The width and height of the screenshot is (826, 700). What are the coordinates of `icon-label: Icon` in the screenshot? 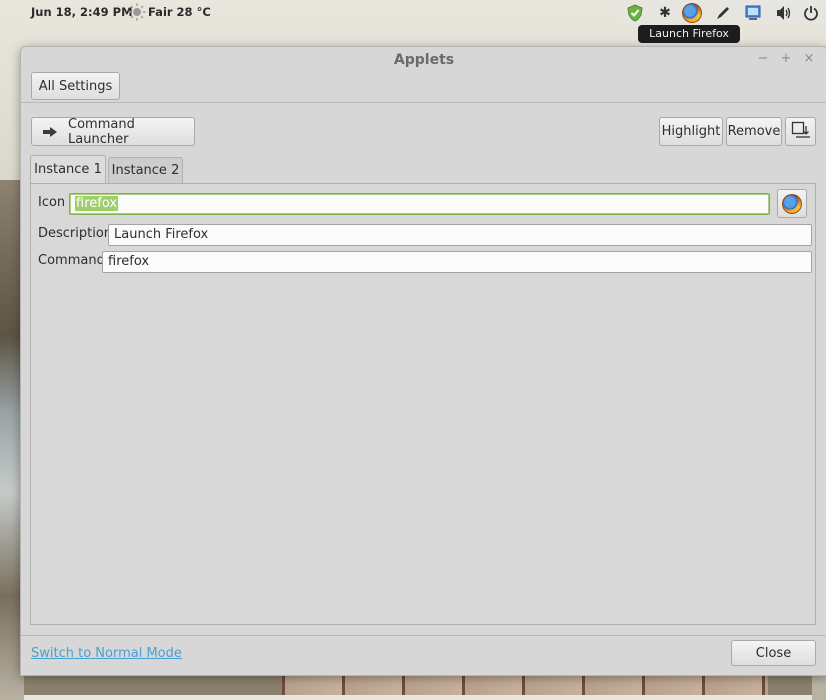 It's located at (52, 202).